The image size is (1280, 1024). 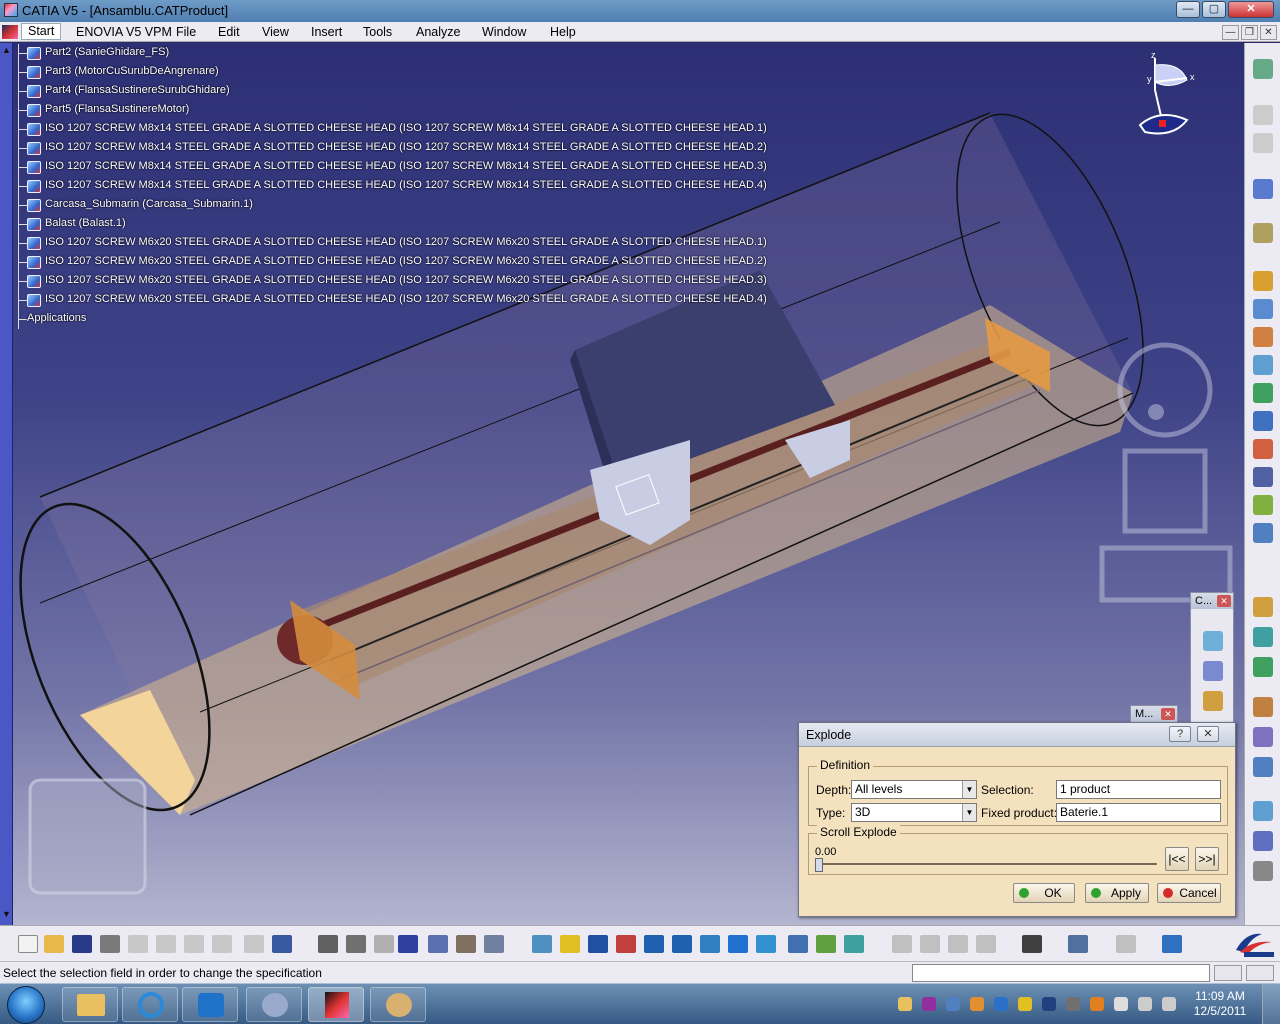 What do you see at coordinates (377, 32) in the screenshot?
I see `menu-tools: Tools` at bounding box center [377, 32].